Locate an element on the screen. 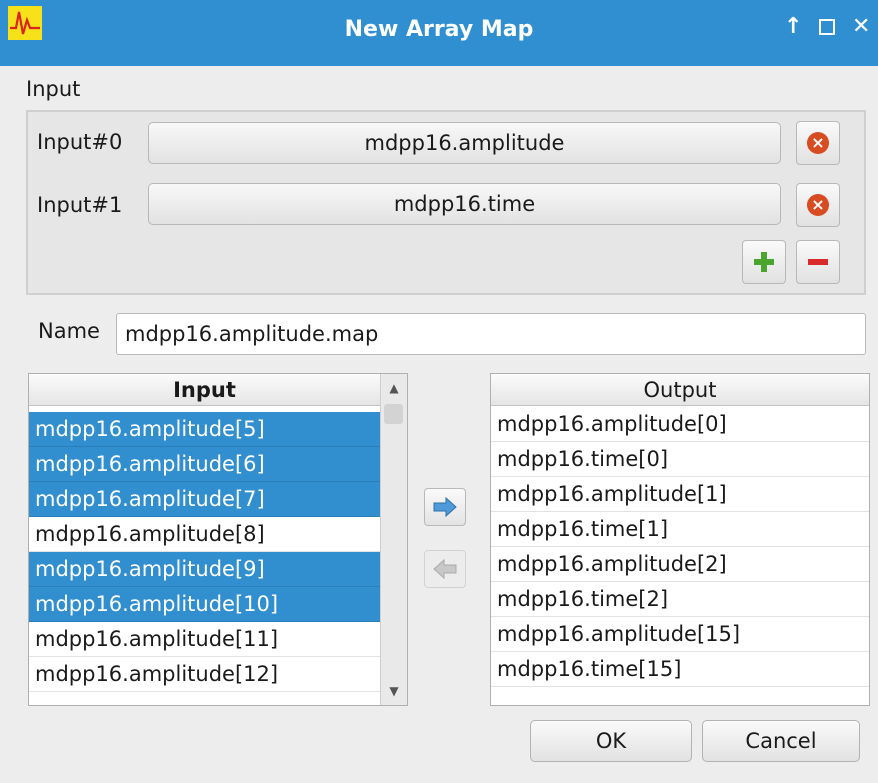 Image resolution: width=878 pixels, height=783 pixels. scrollbar-thumb is located at coordinates (393, 414).